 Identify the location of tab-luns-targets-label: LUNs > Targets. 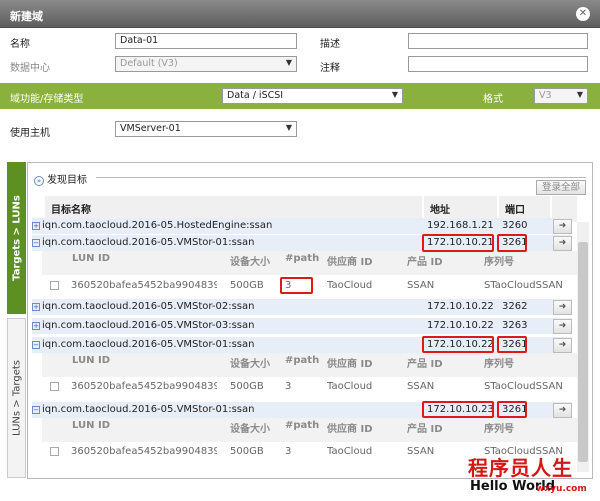
(16, 398).